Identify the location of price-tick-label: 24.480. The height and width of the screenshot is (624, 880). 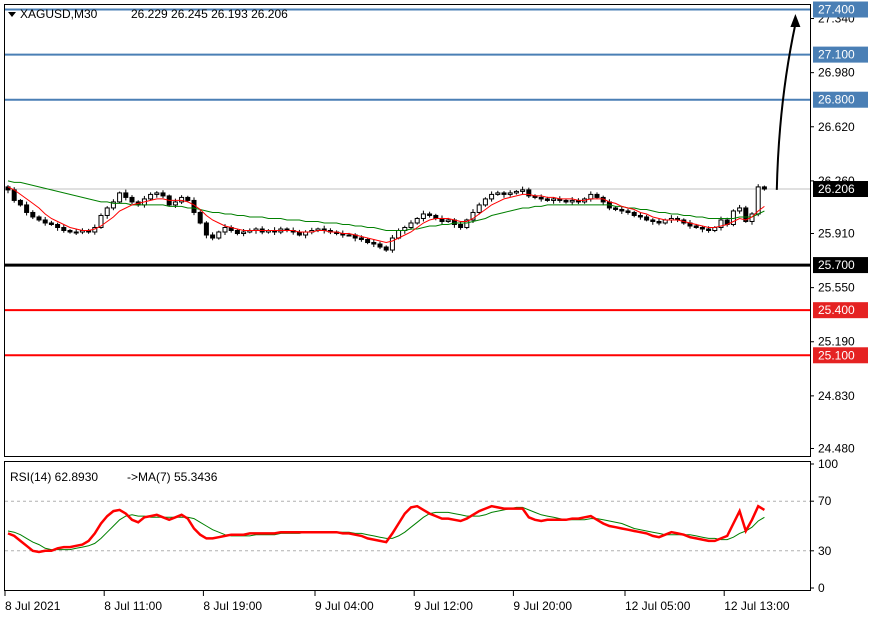
(836, 448).